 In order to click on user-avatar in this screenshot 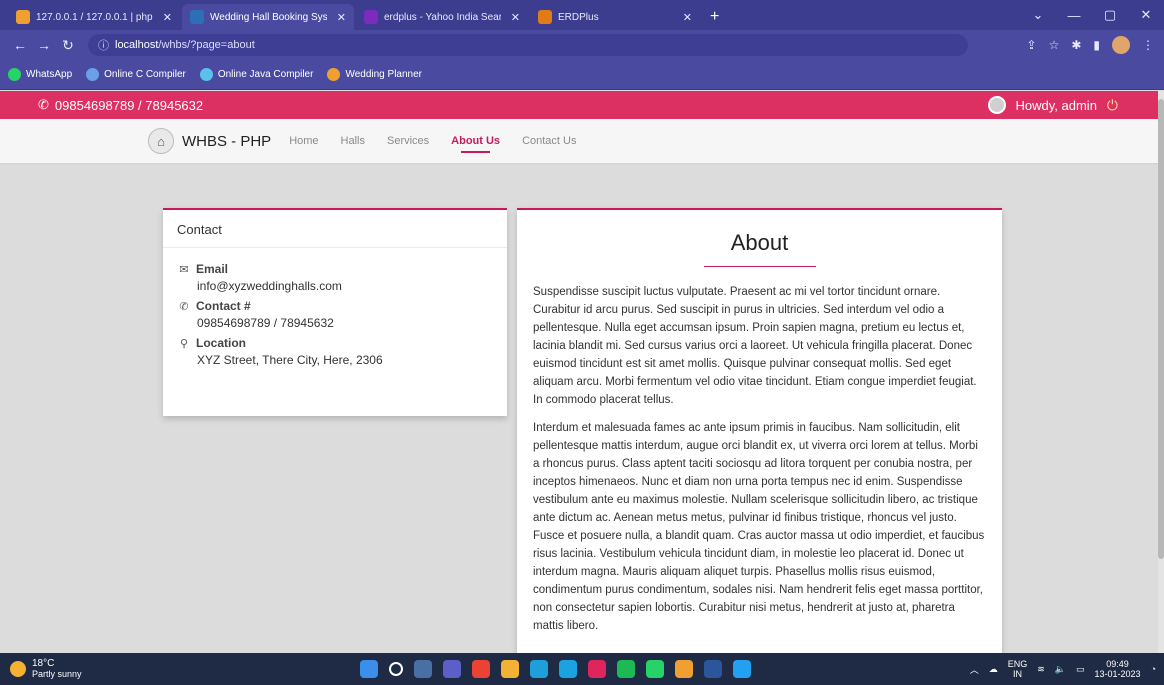, I will do `click(996, 105)`.